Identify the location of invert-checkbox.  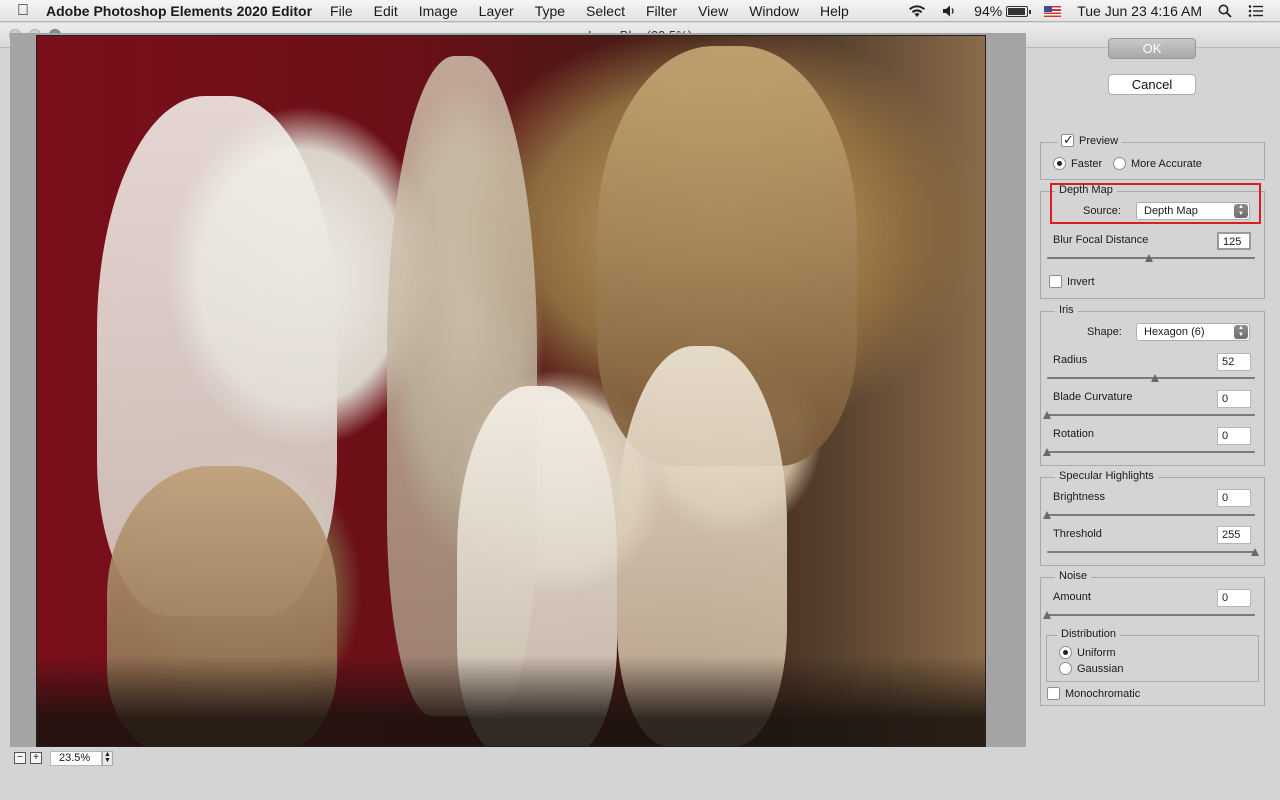
(1055, 281).